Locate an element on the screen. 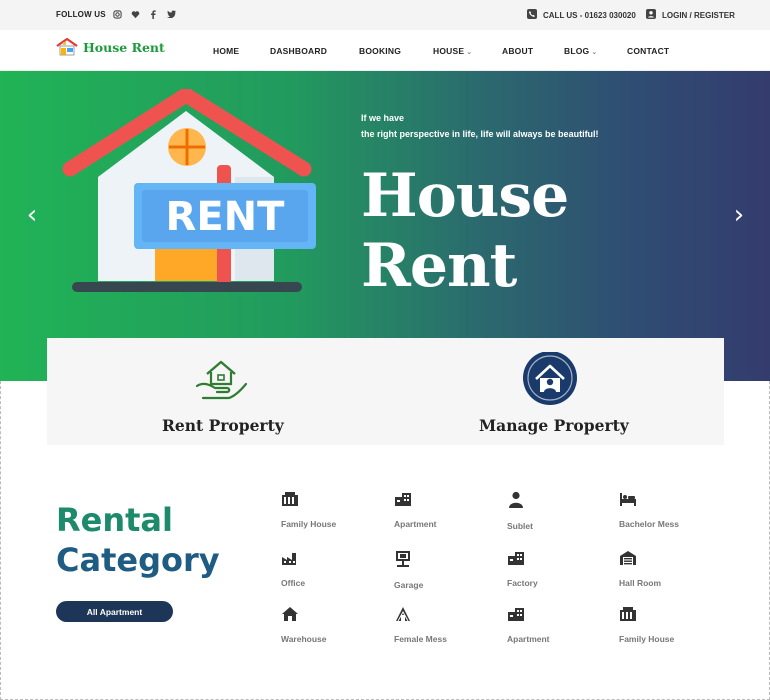 The width and height of the screenshot is (770, 700). bed-icon is located at coordinates (628, 499).